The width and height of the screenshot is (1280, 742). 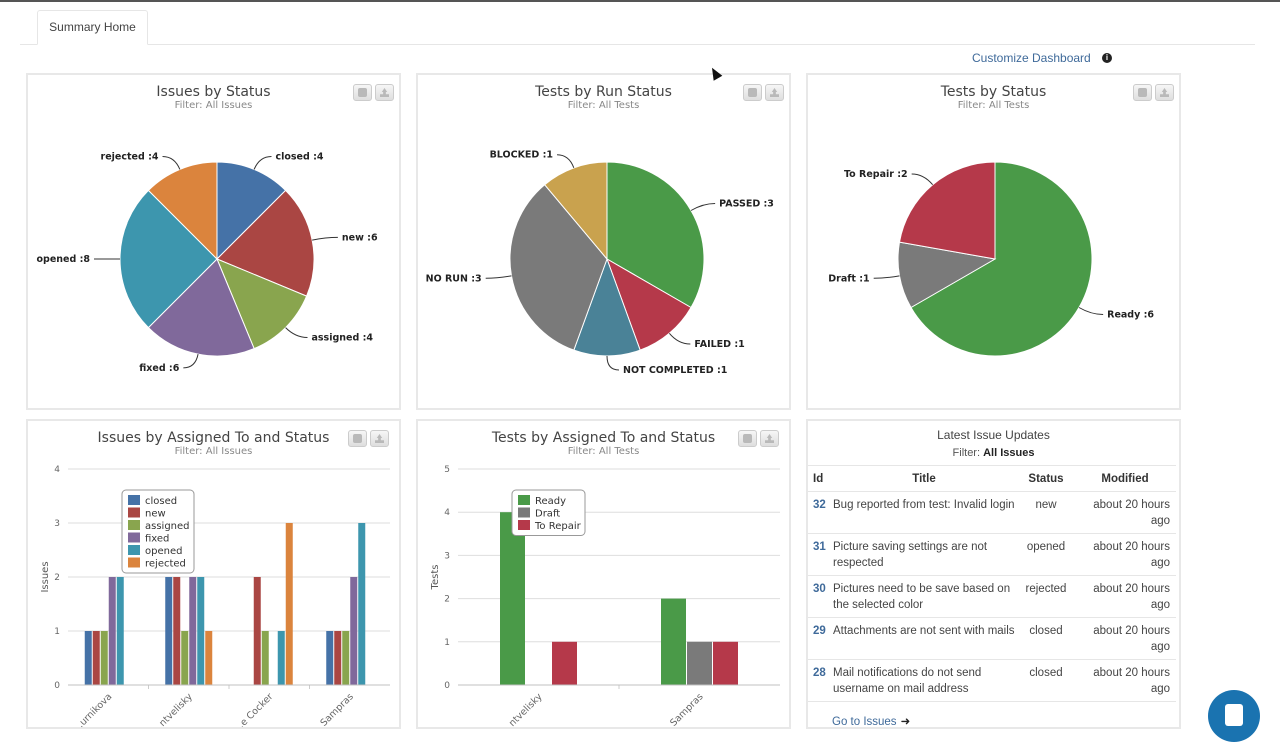 What do you see at coordinates (157, 539) in the screenshot?
I see `legend-label-fixed: fixed` at bounding box center [157, 539].